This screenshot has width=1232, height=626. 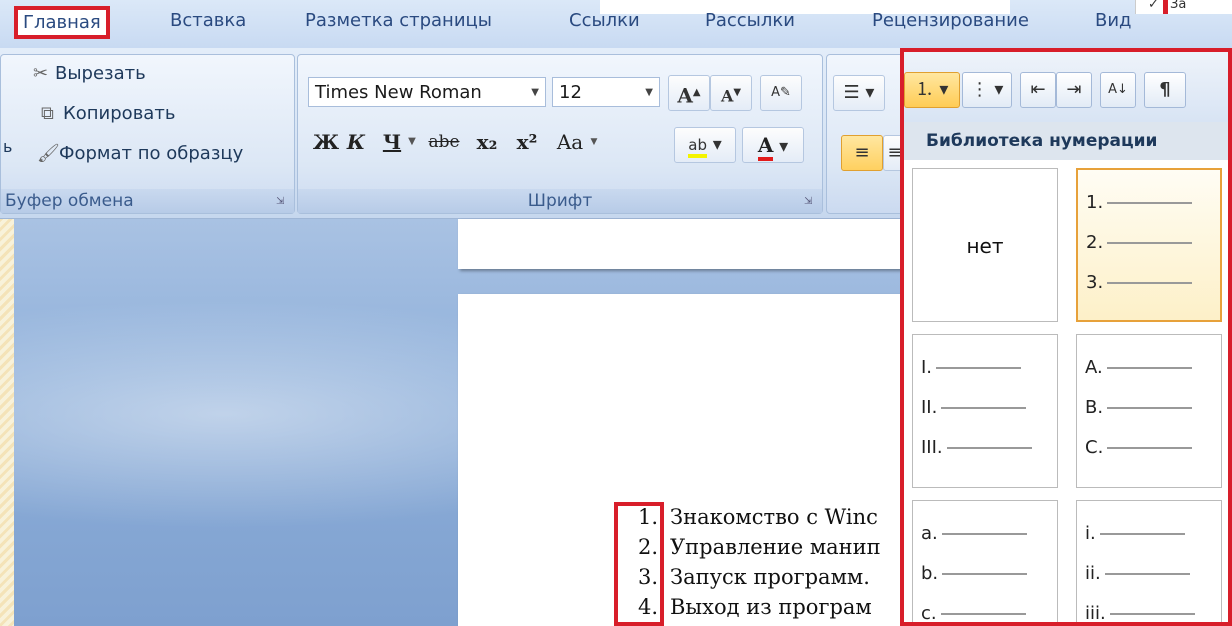 What do you see at coordinates (683, 244) in the screenshot?
I see `previous-page` at bounding box center [683, 244].